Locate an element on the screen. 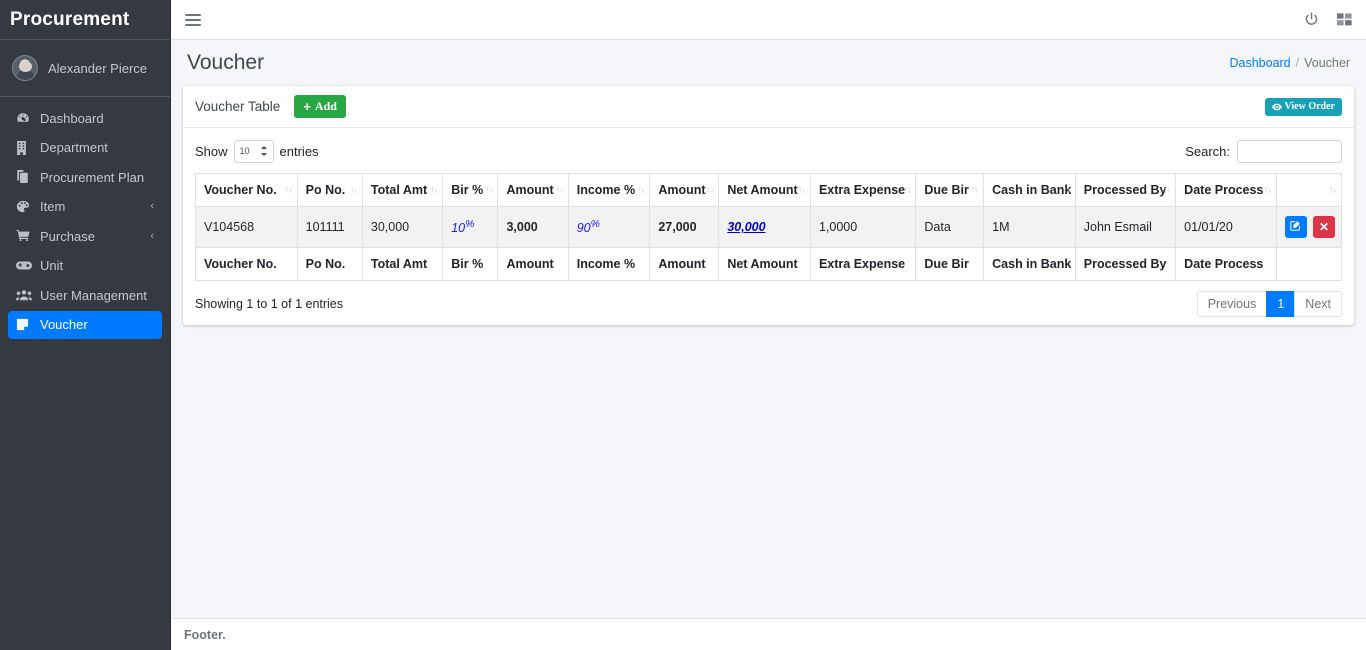 The height and width of the screenshot is (650, 1366). page-length-select-wrap: 10 25 50 100 is located at coordinates (253, 151).